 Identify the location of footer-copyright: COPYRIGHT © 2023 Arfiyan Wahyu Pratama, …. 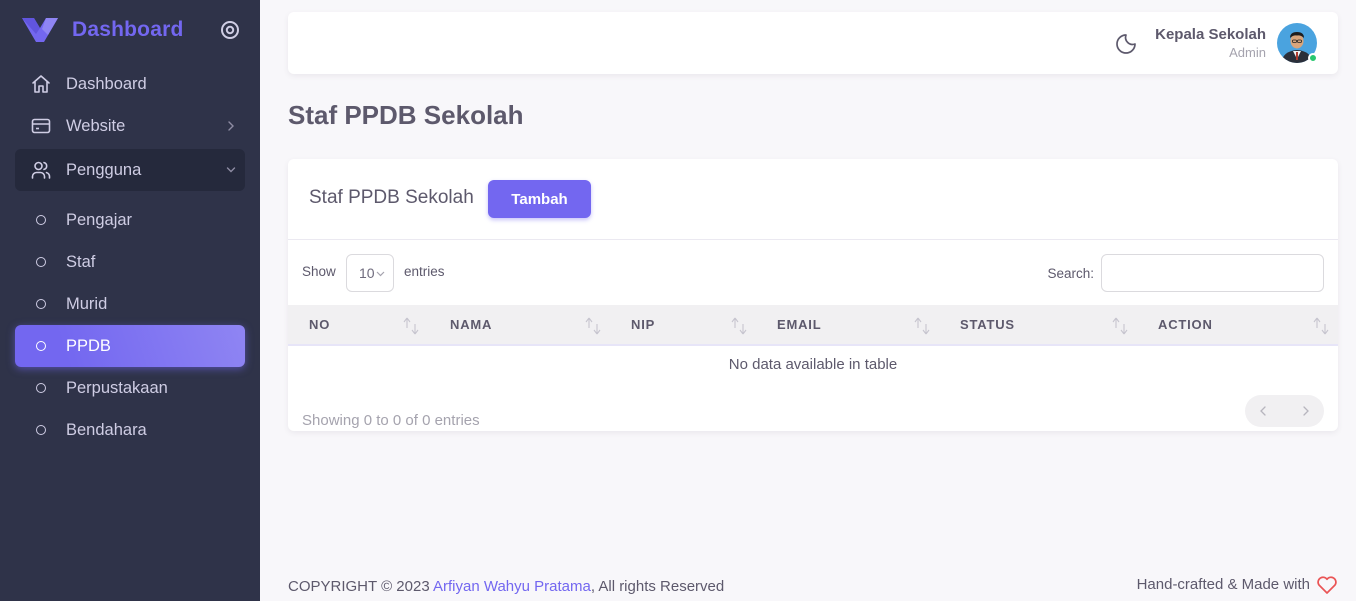
(506, 586).